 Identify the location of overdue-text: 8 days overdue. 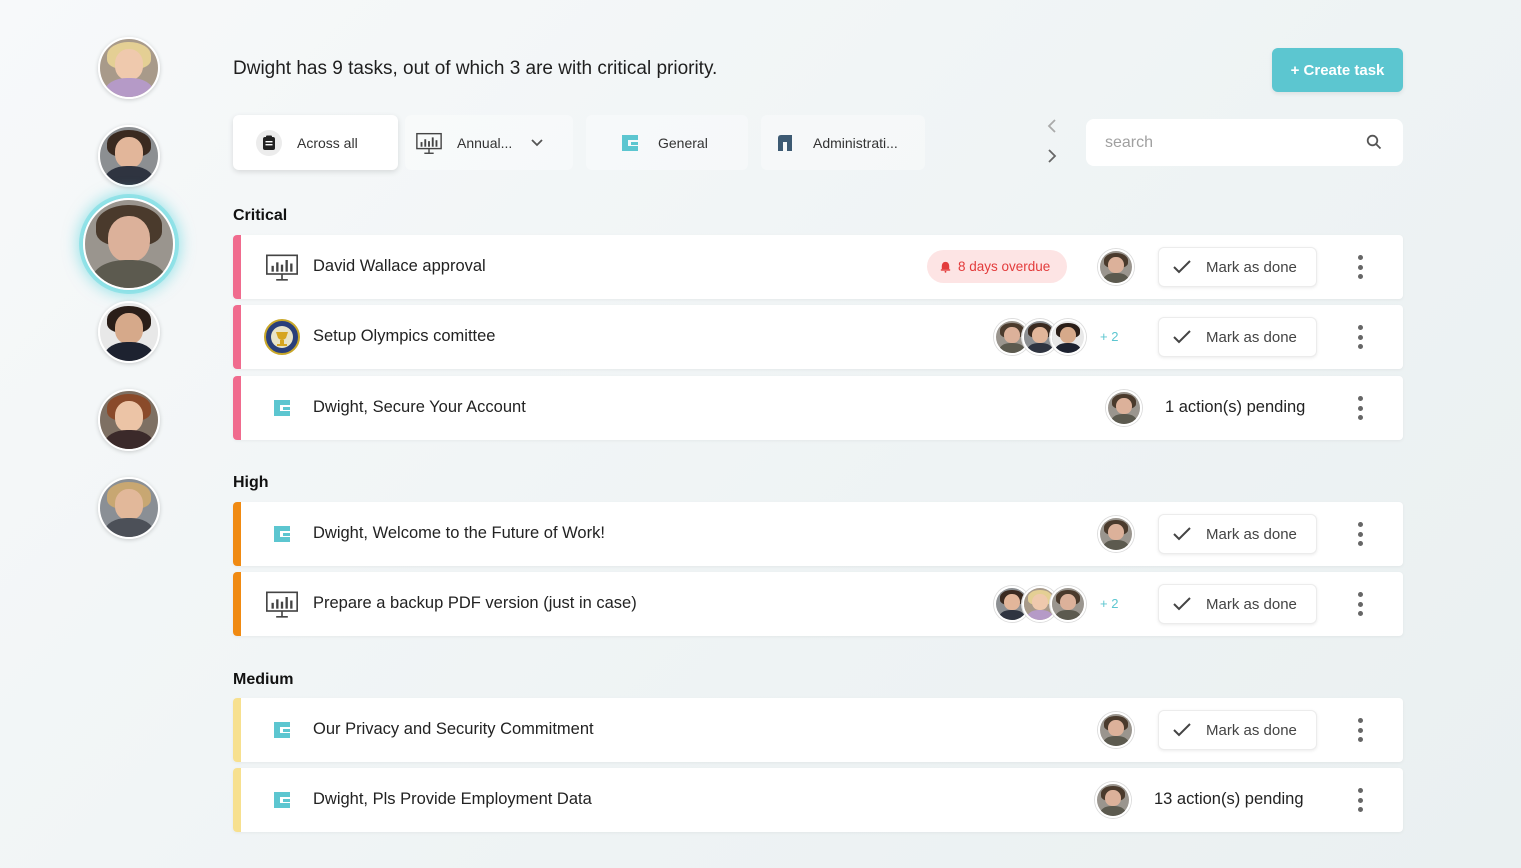
(1004, 266).